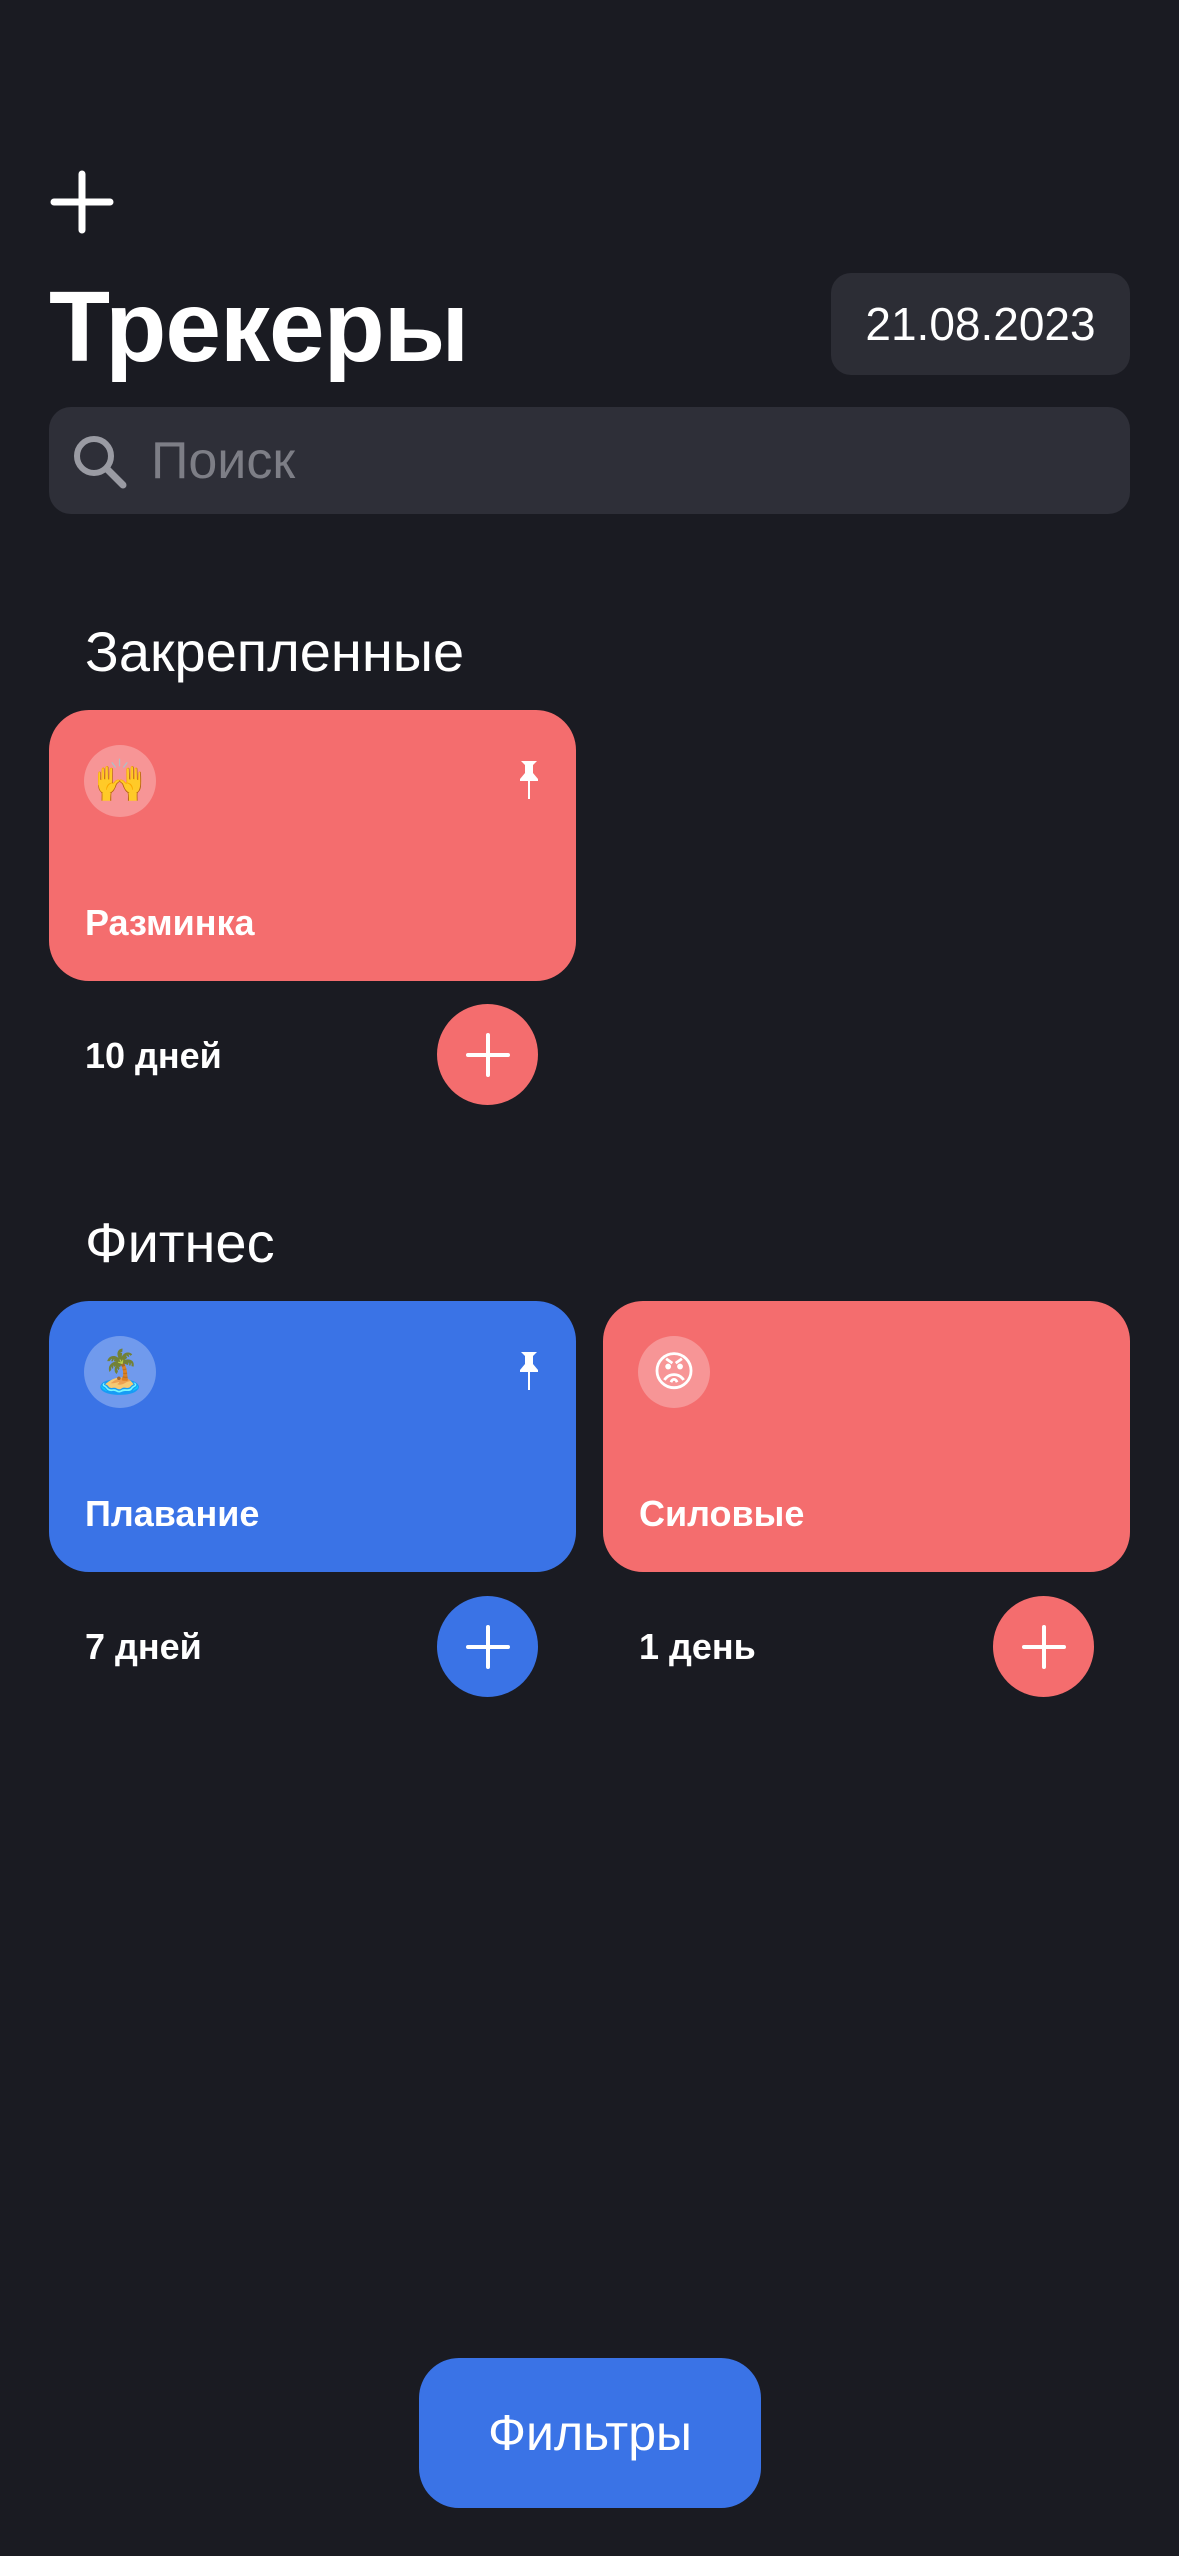  Describe the element at coordinates (100, 461) in the screenshot. I see `search-icon` at that location.